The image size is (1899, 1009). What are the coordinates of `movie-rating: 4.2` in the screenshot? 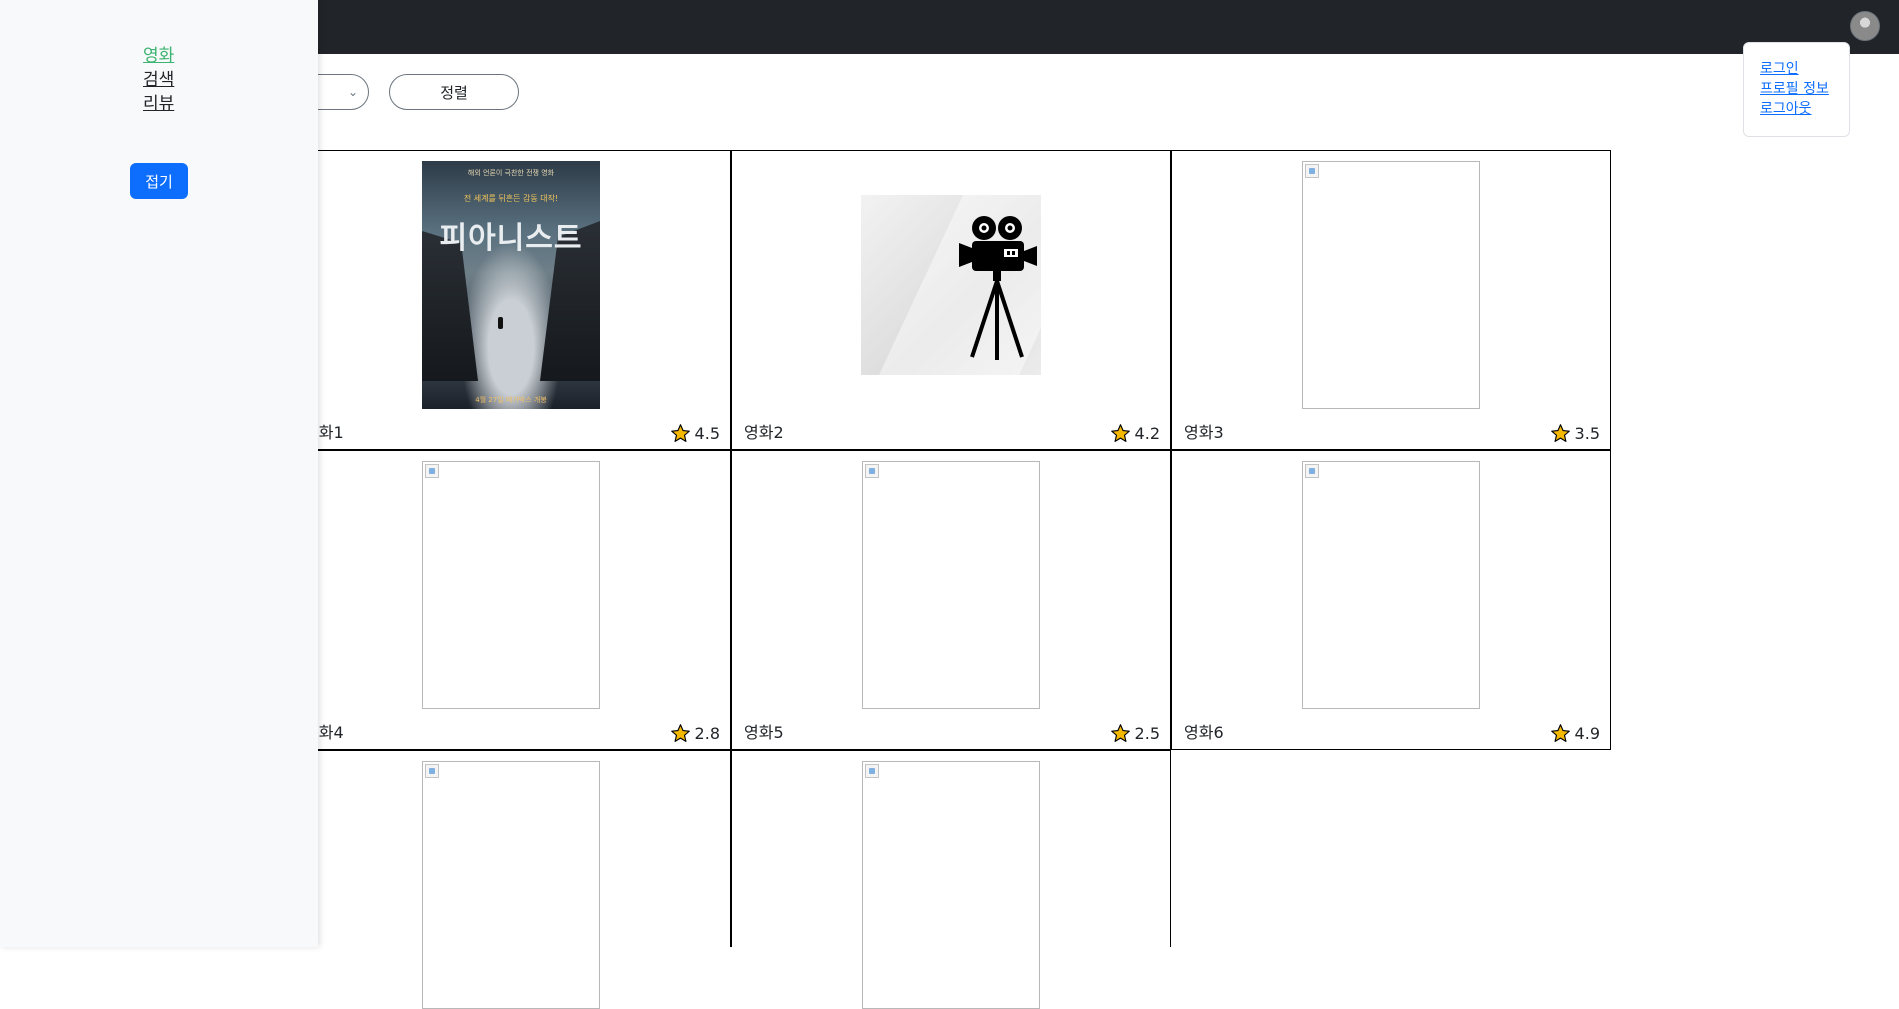 It's located at (1135, 433).